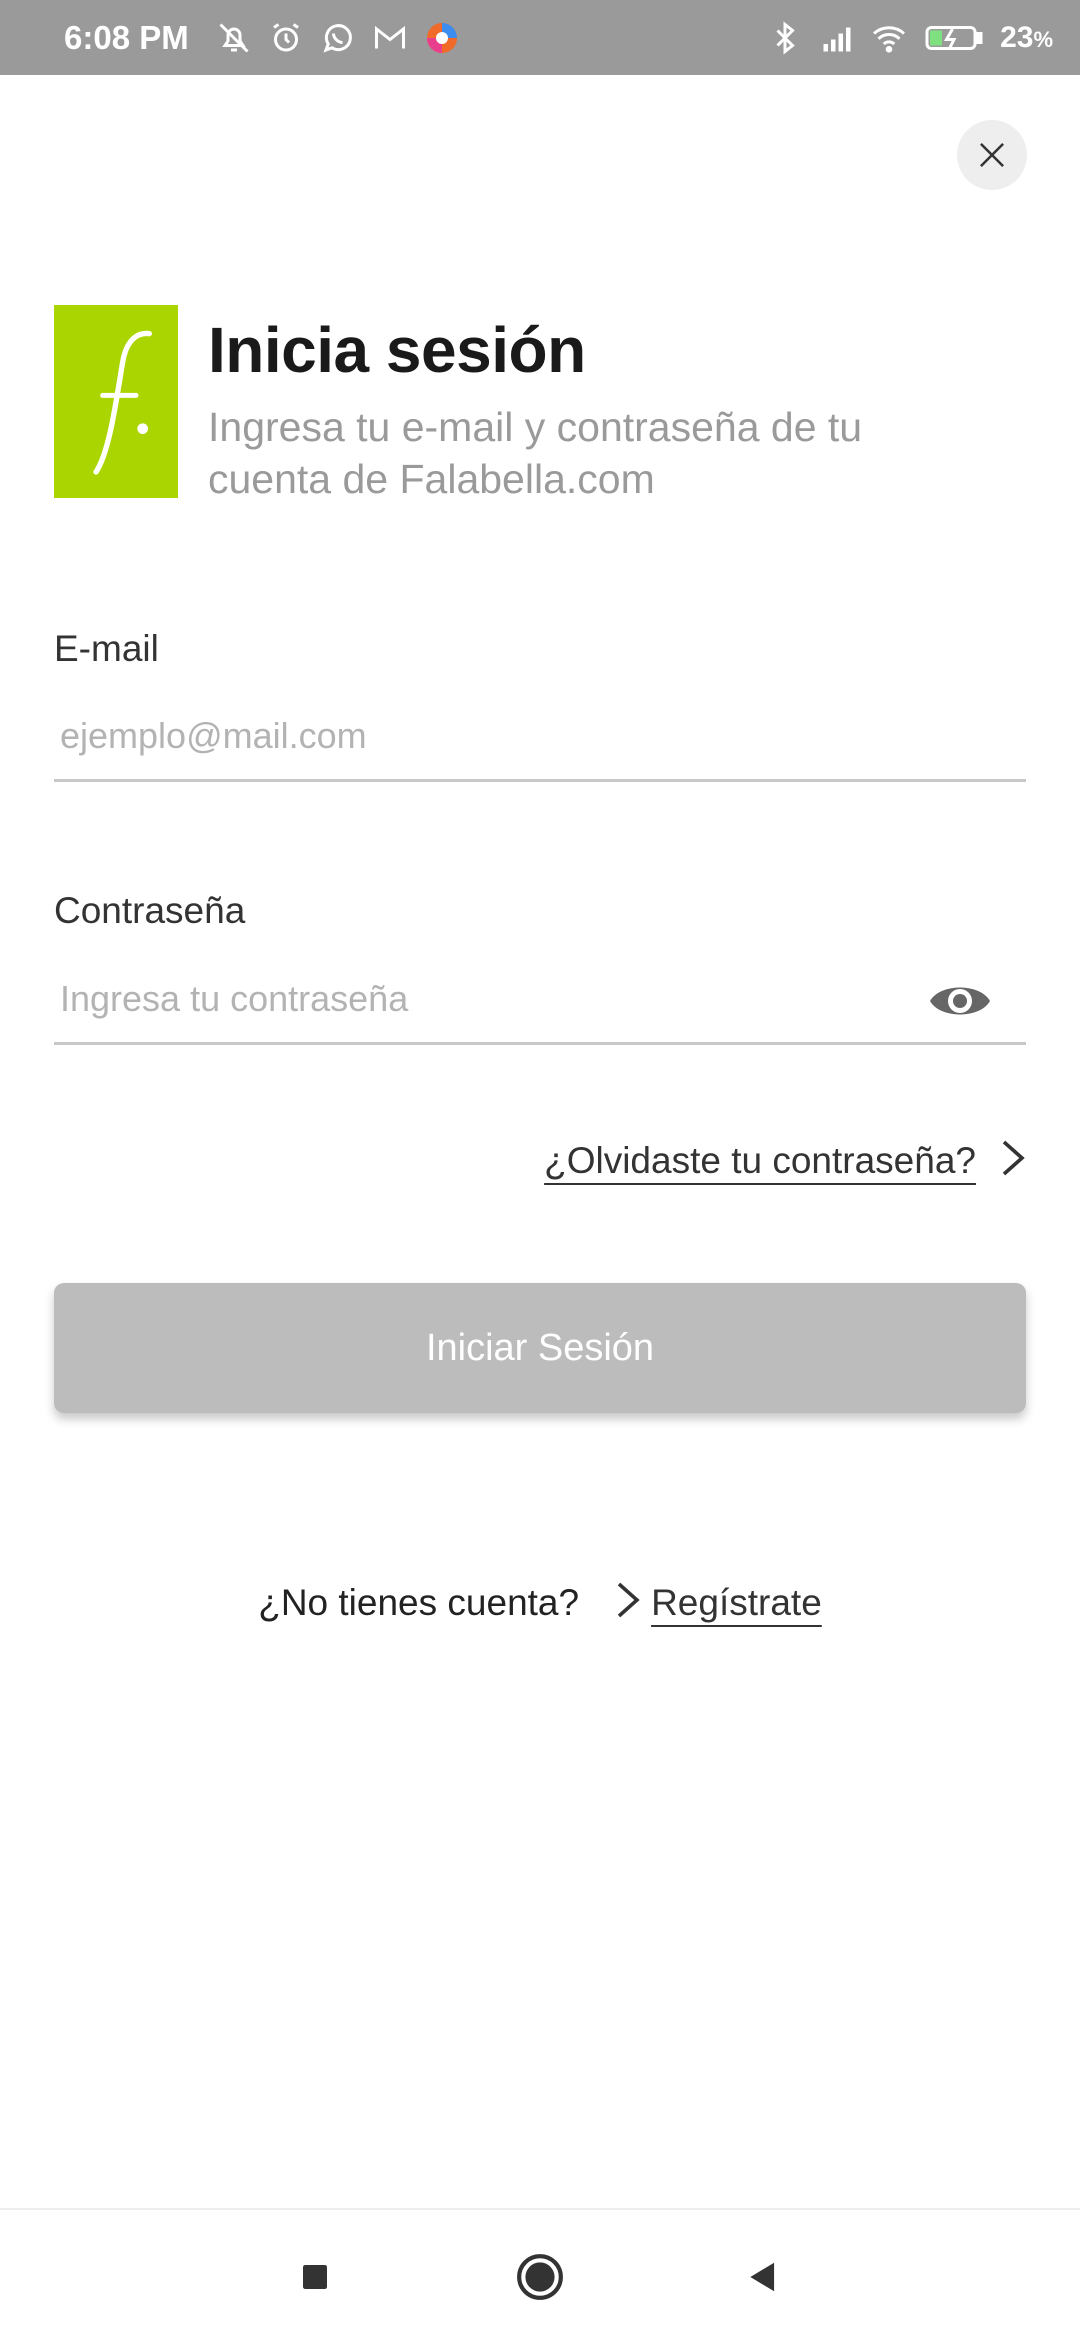 Image resolution: width=1080 pixels, height=2340 pixels. What do you see at coordinates (397, 350) in the screenshot?
I see `page-title: Inicia sesión` at bounding box center [397, 350].